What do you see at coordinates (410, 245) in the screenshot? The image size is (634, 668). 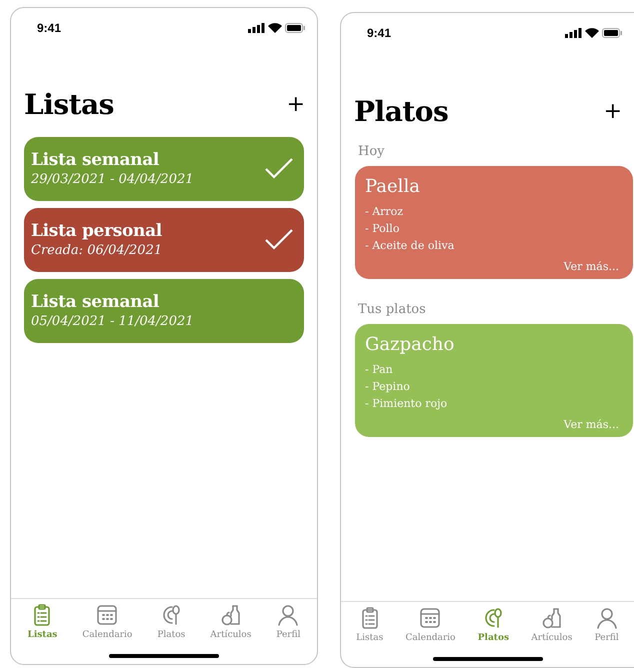 I see `ingredient: - Aceite de oliva` at bounding box center [410, 245].